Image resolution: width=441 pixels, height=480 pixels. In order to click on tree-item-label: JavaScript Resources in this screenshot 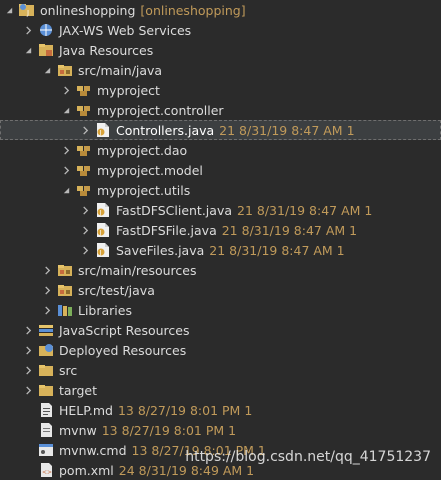, I will do `click(124, 330)`.